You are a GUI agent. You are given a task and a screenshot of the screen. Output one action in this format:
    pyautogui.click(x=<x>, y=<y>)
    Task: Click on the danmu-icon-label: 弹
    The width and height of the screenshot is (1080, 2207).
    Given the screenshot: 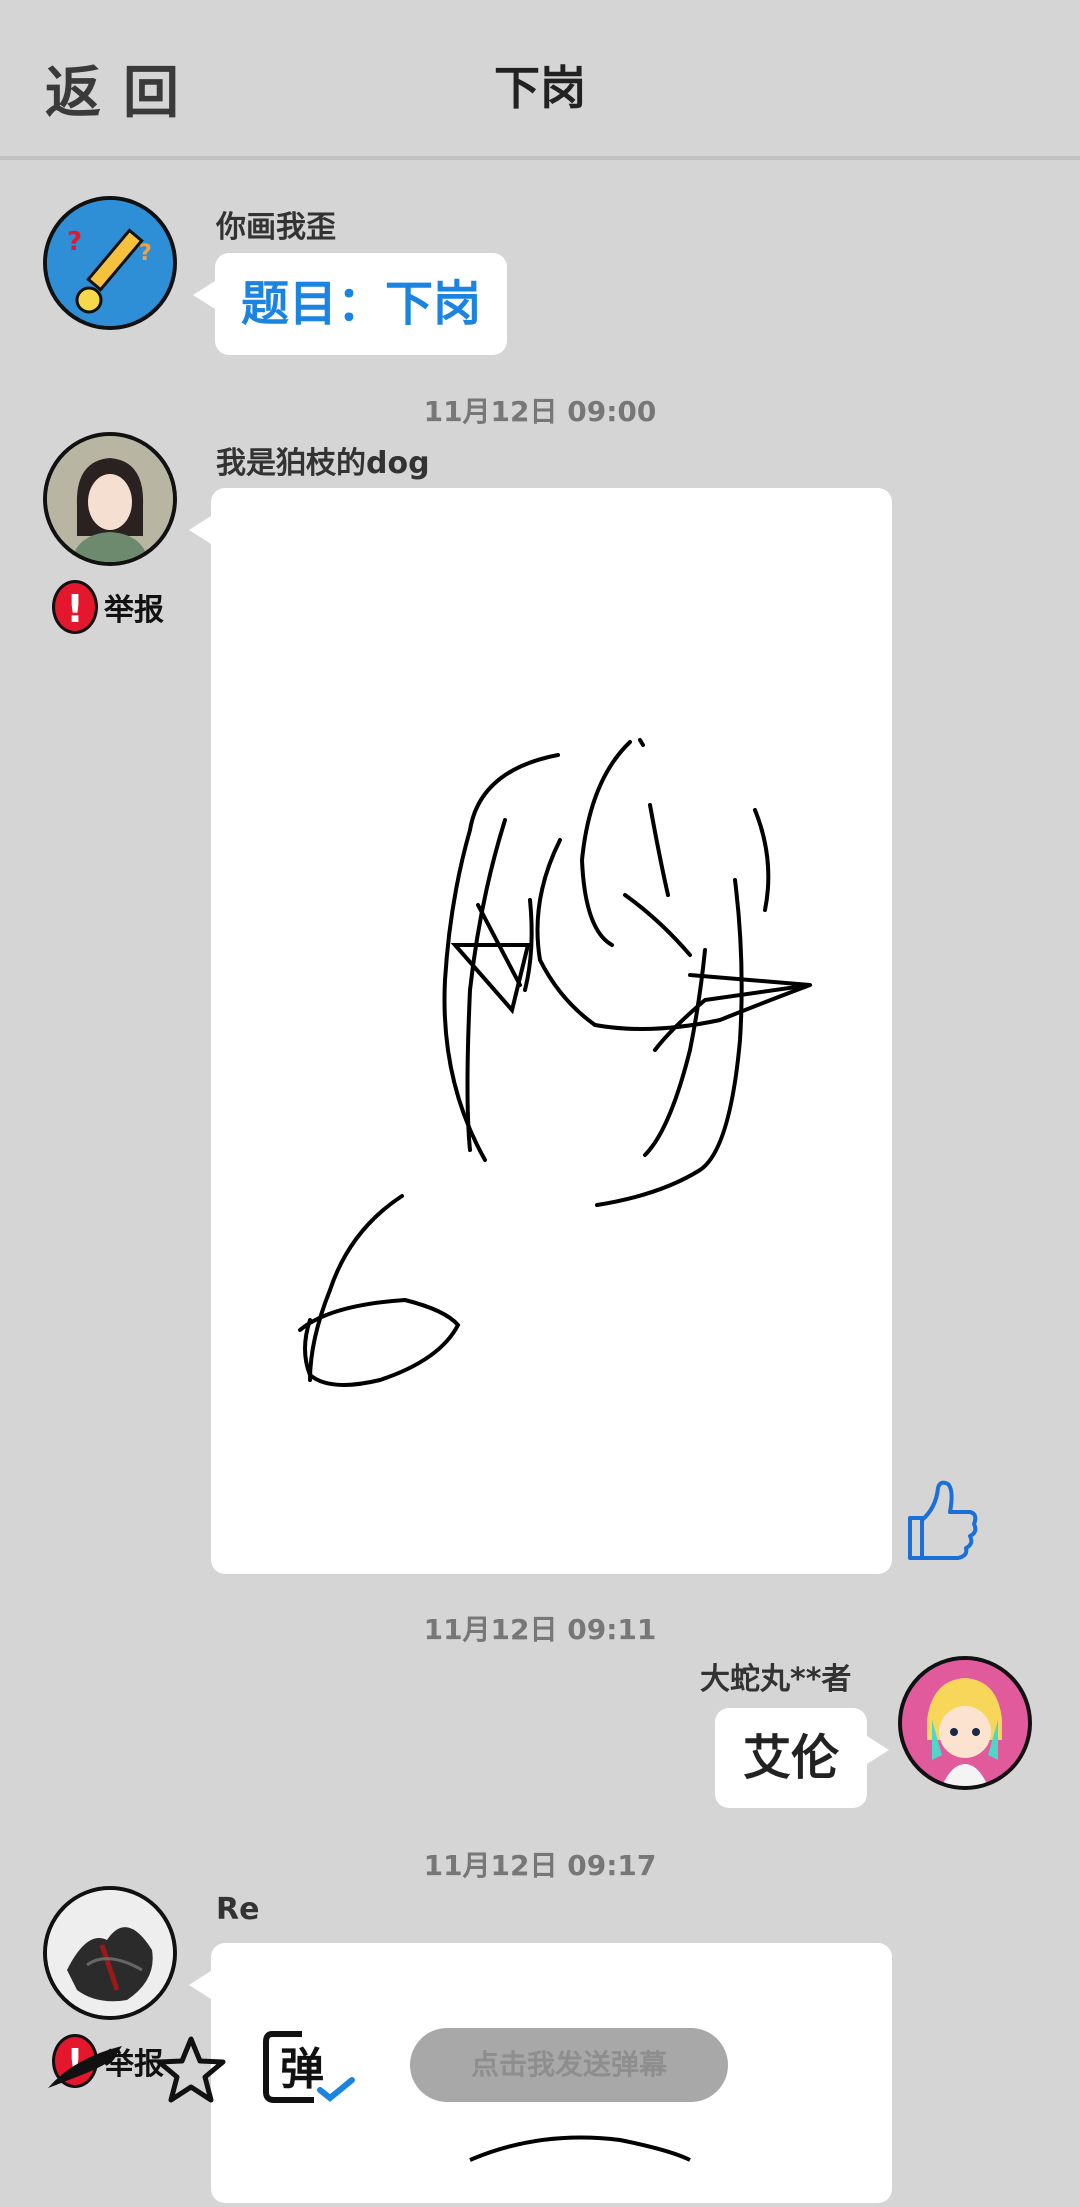 What is the action you would take?
    pyautogui.click(x=302, y=2069)
    